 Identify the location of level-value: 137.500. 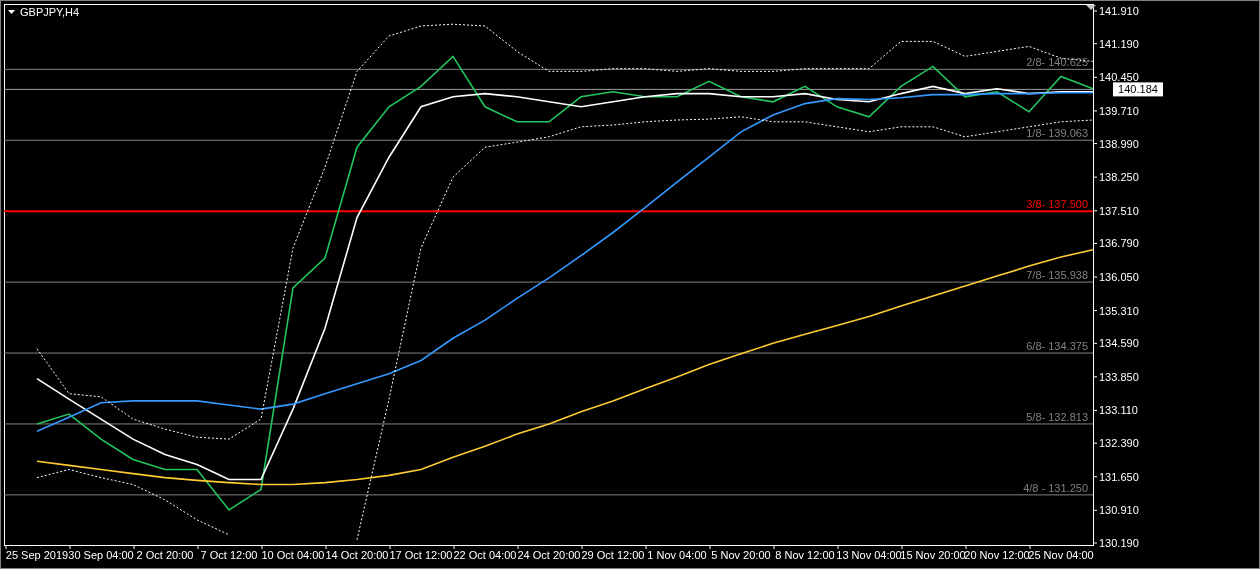
(1068, 204).